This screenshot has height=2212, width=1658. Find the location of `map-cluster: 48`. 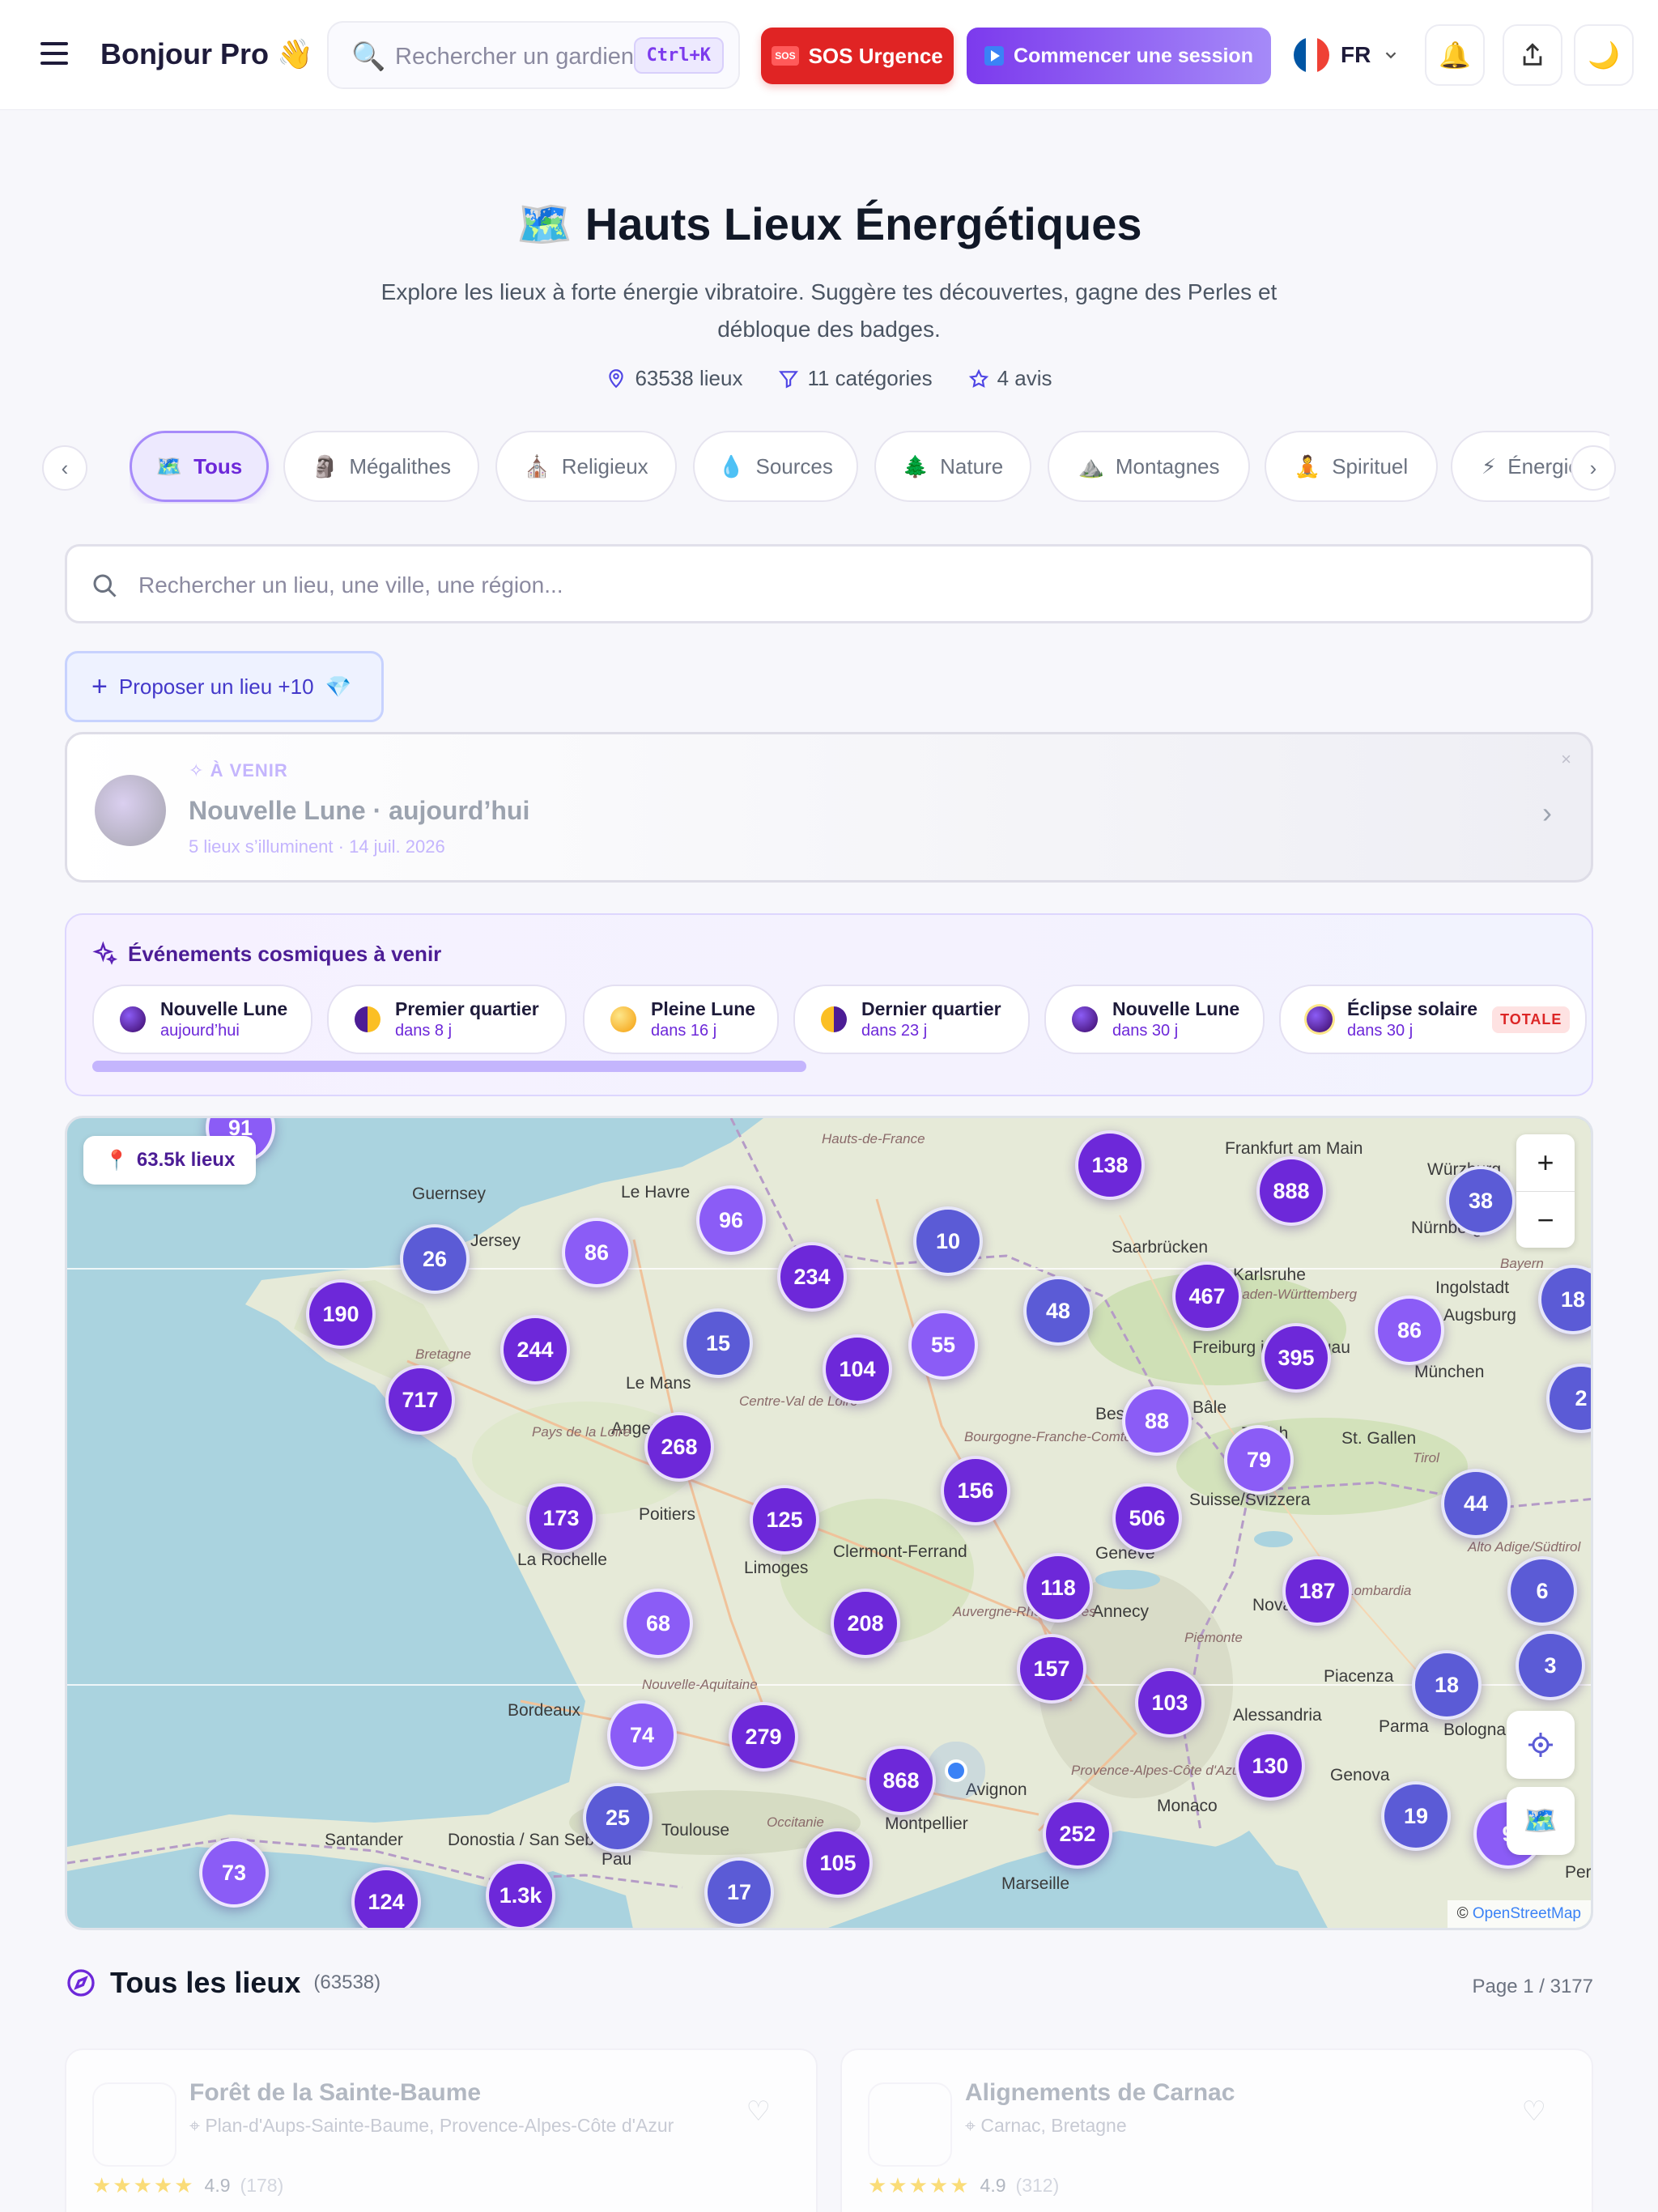

map-cluster: 48 is located at coordinates (1058, 1311).